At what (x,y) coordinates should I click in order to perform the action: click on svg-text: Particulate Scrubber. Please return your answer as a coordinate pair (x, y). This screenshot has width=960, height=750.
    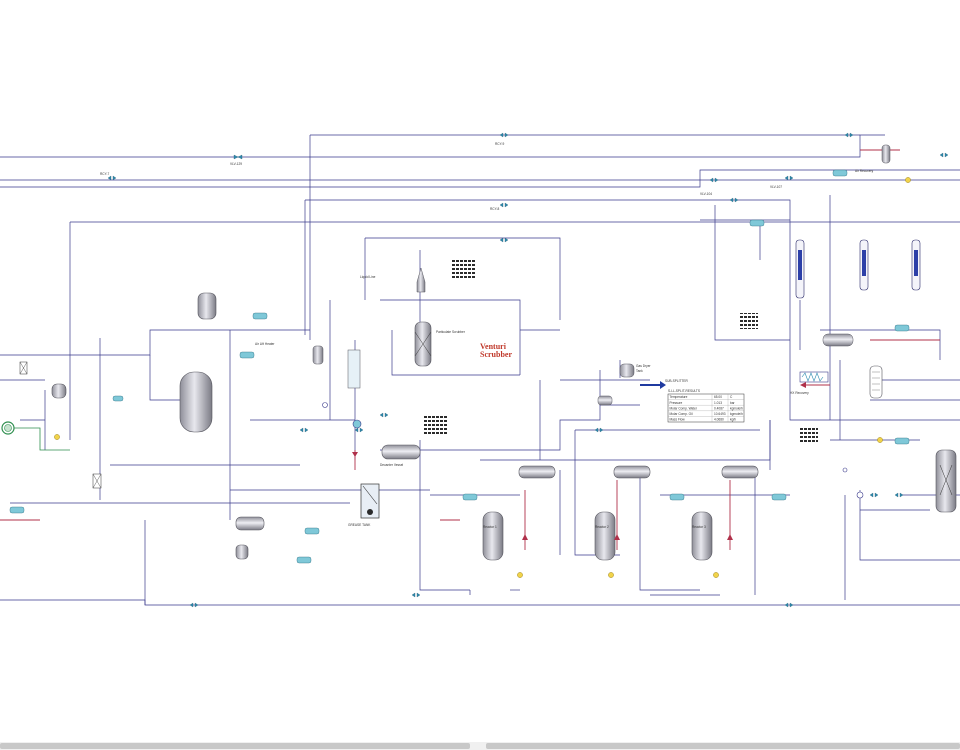
    Looking at the image, I should click on (451, 332).